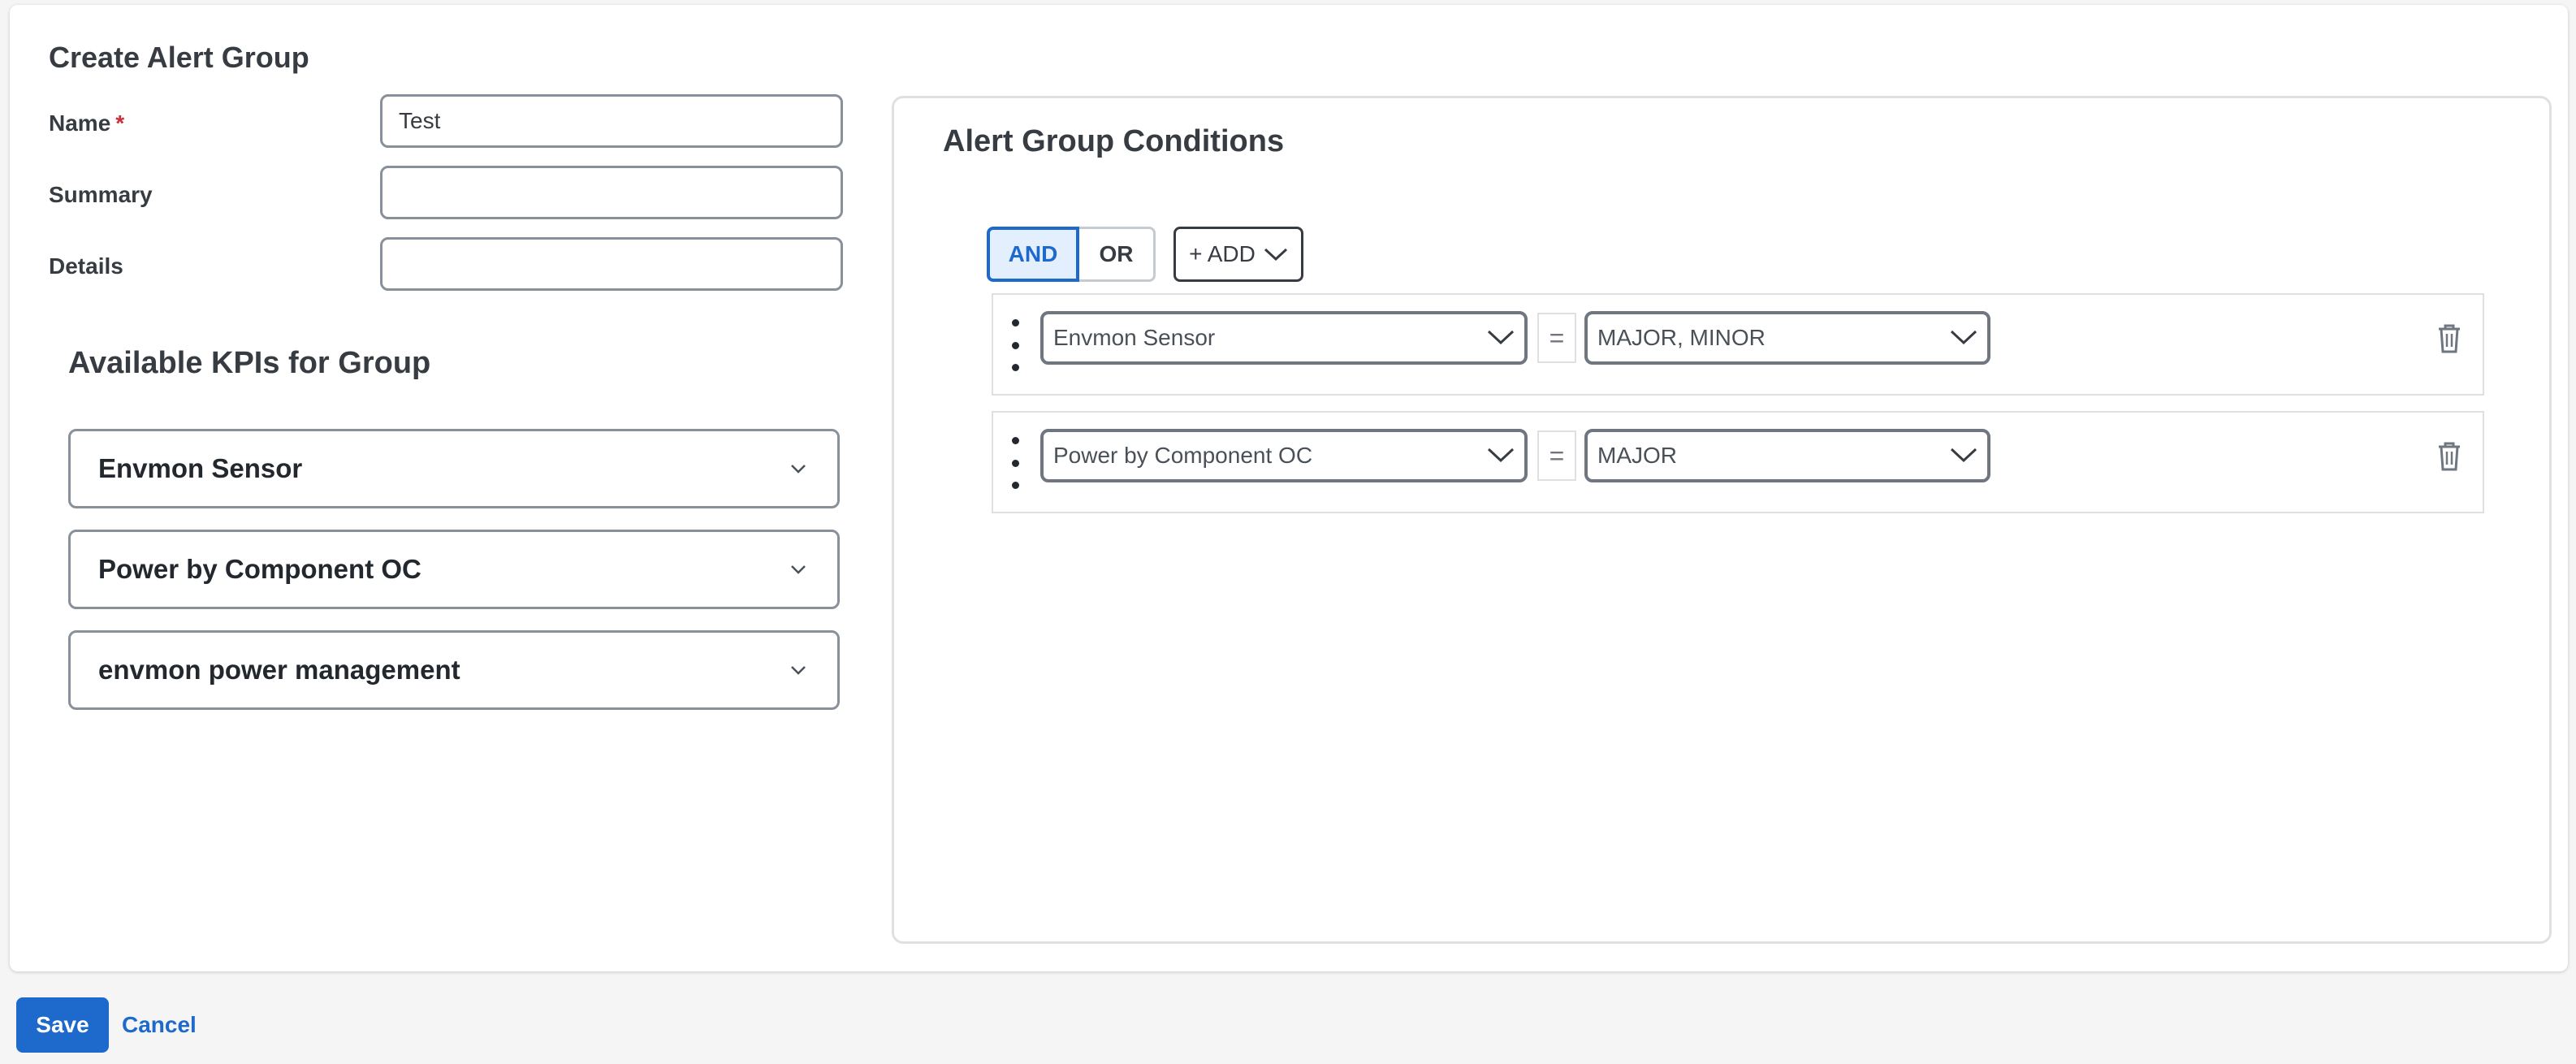 The width and height of the screenshot is (2576, 1064). What do you see at coordinates (201, 468) in the screenshot?
I see `kpi-item-label: Envmon Sensor` at bounding box center [201, 468].